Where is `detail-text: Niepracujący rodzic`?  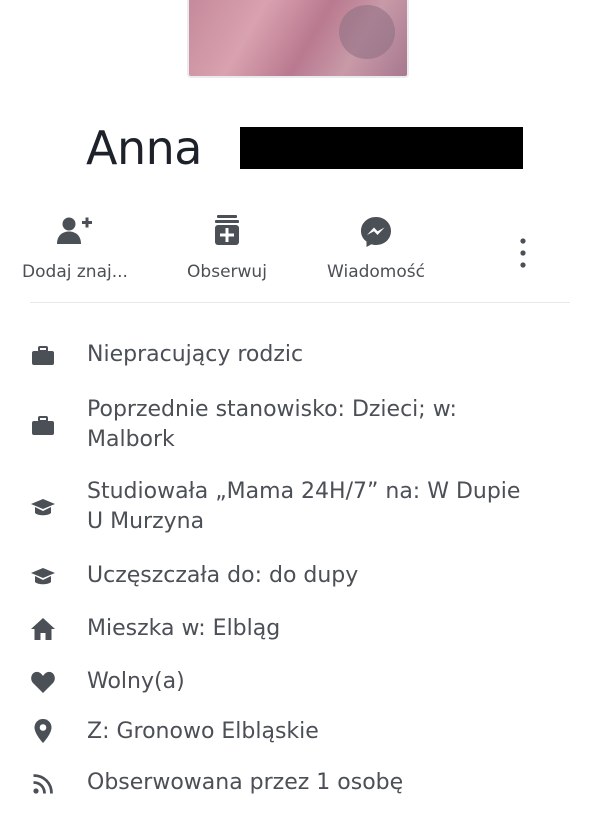 detail-text: Niepracujący rodzic is located at coordinates (195, 354).